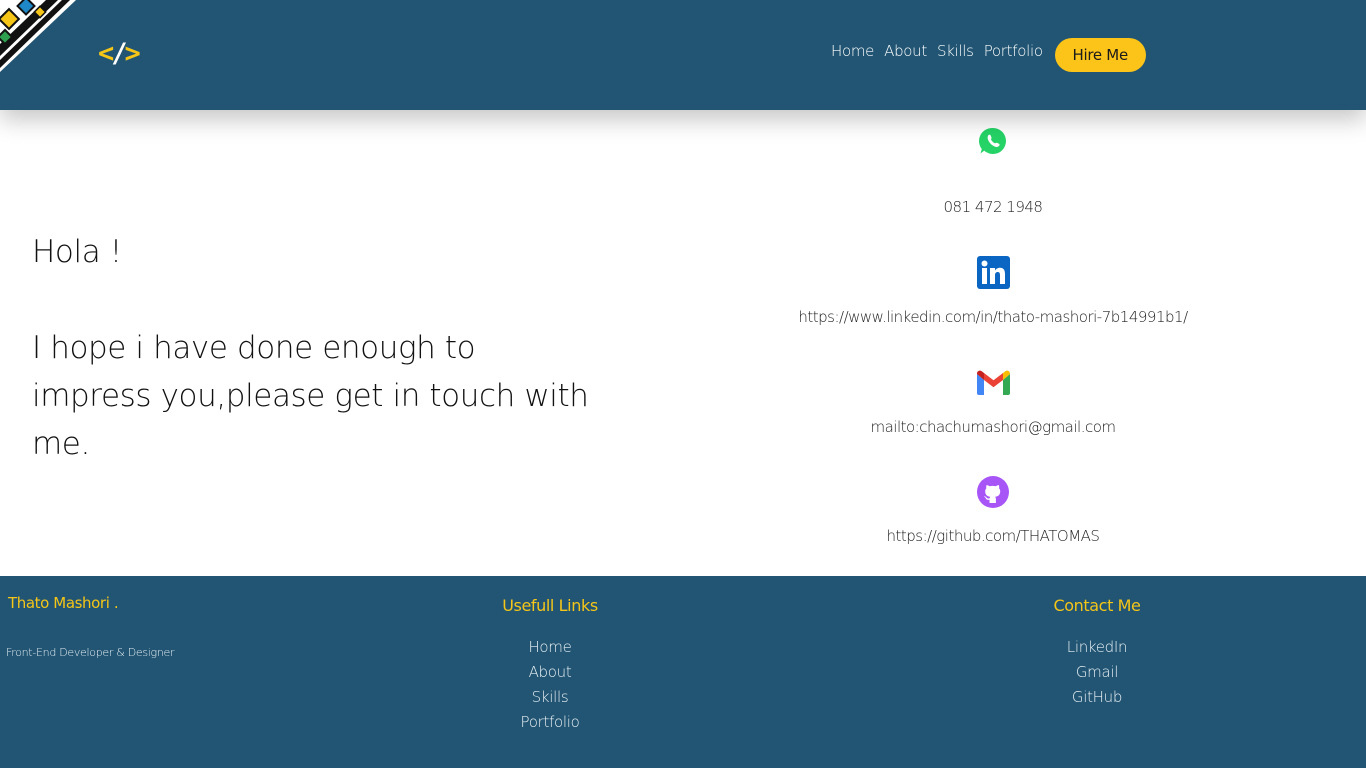 This screenshot has width=1366, height=768. What do you see at coordinates (852, 51) in the screenshot?
I see `nav-home: Home` at bounding box center [852, 51].